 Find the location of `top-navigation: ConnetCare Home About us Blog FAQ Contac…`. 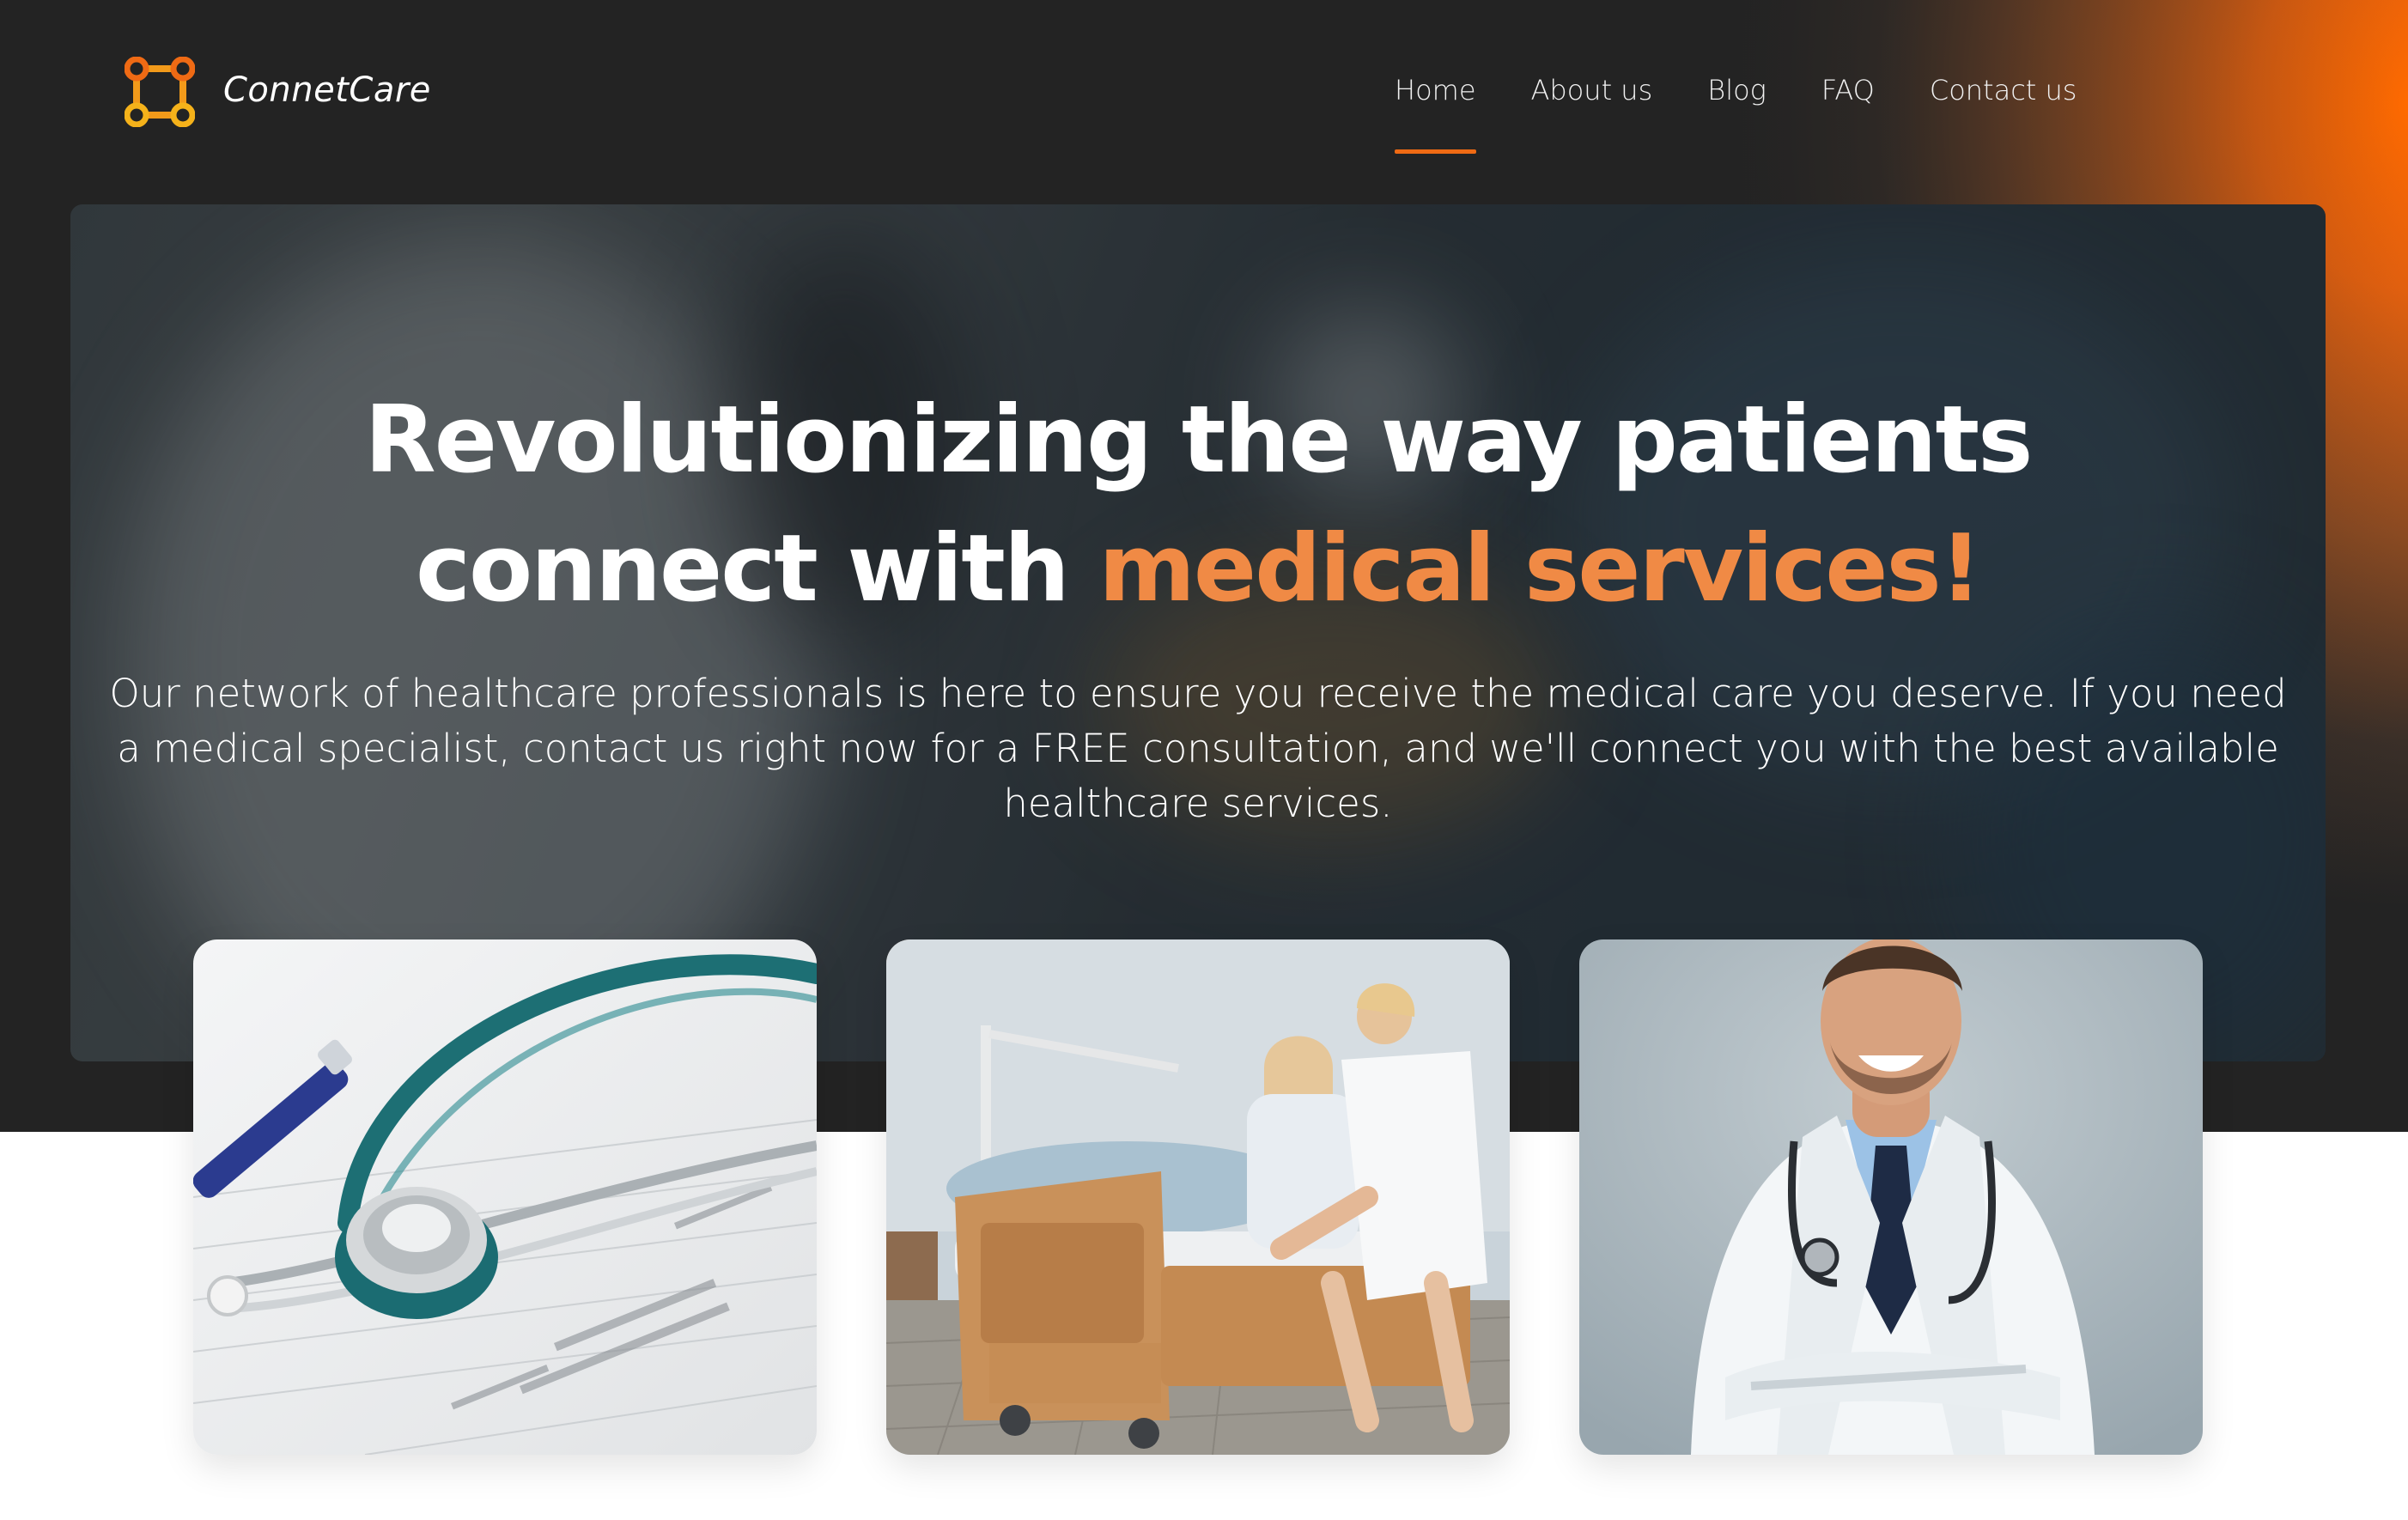

top-navigation: ConnetCare Home About us Blog FAQ Contac… is located at coordinates (1204, 94).